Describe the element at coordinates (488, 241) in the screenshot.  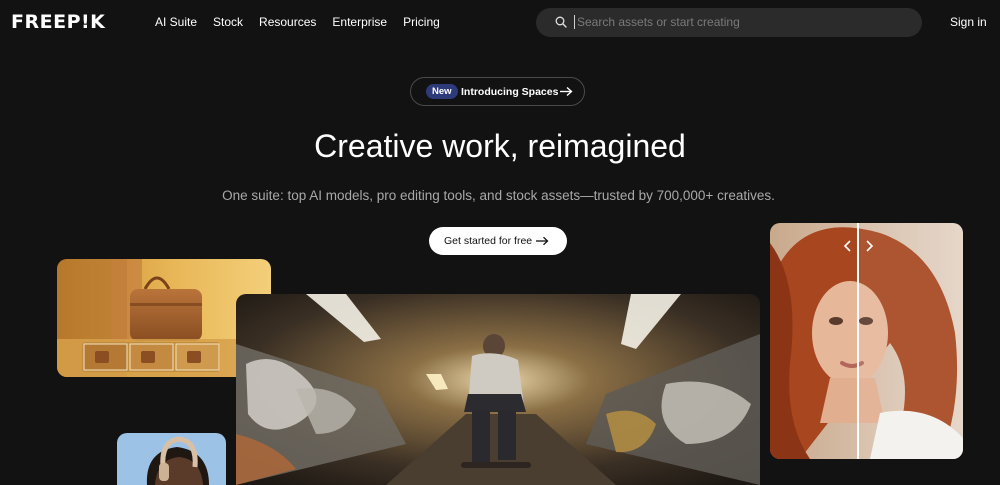
I see `get-started-label: Get started for free` at that location.